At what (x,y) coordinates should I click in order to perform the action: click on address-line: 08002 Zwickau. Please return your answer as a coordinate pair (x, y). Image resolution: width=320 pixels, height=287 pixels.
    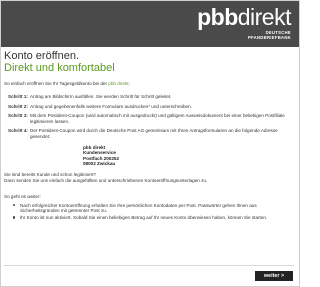
    Looking at the image, I should click on (99, 164).